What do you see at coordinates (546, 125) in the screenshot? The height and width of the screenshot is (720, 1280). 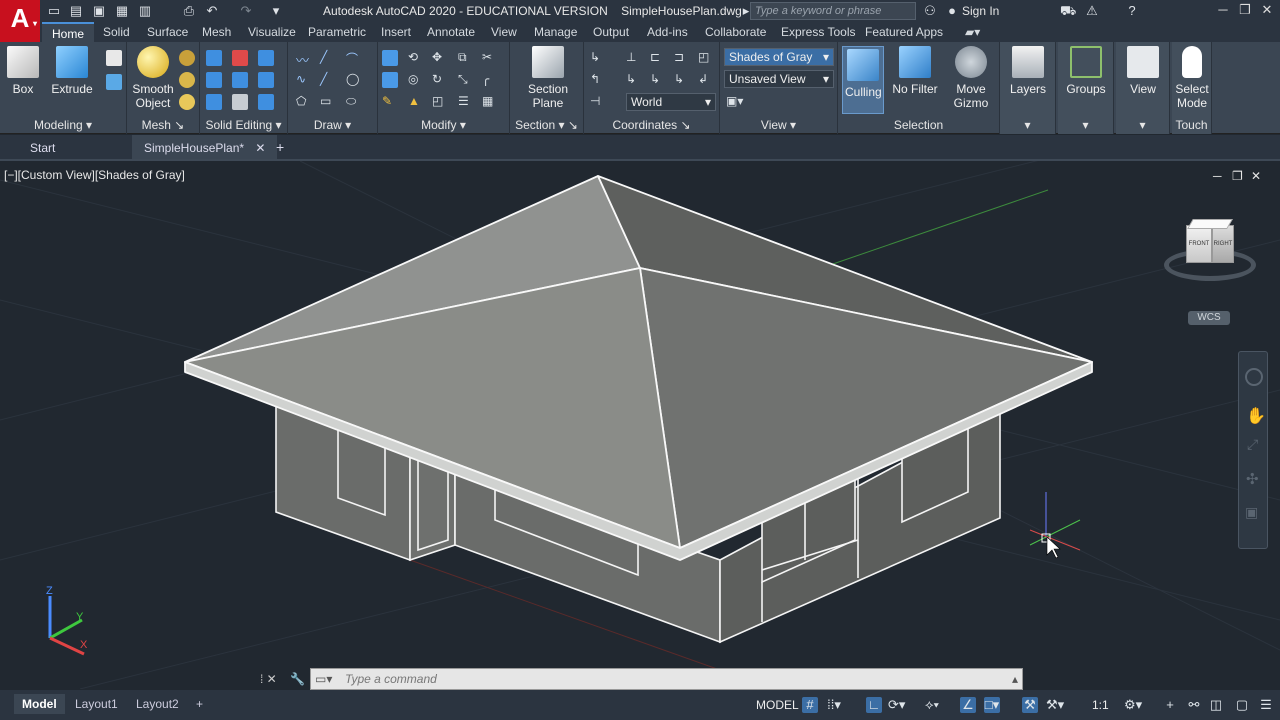 I see `section-title: Section ▾ ↘` at bounding box center [546, 125].